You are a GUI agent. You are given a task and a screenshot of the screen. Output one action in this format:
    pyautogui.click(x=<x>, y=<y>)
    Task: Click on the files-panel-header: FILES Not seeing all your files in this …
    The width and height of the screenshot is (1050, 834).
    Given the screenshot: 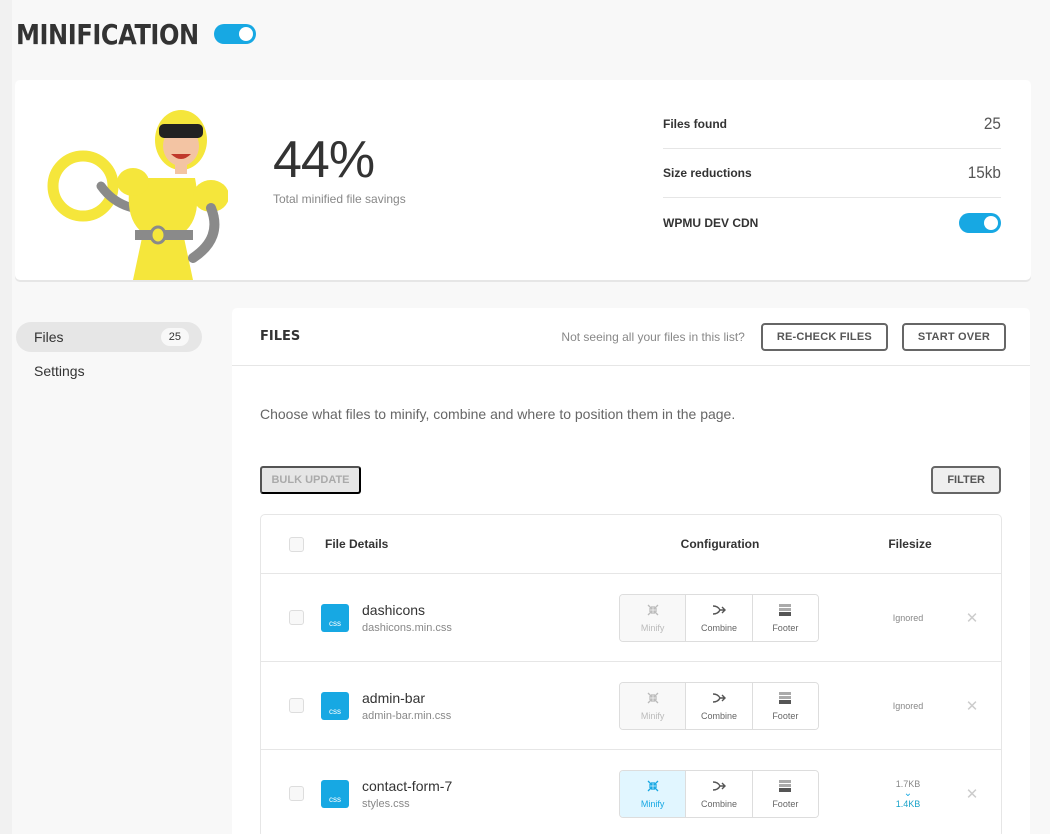 What is the action you would take?
    pyautogui.click(x=631, y=337)
    